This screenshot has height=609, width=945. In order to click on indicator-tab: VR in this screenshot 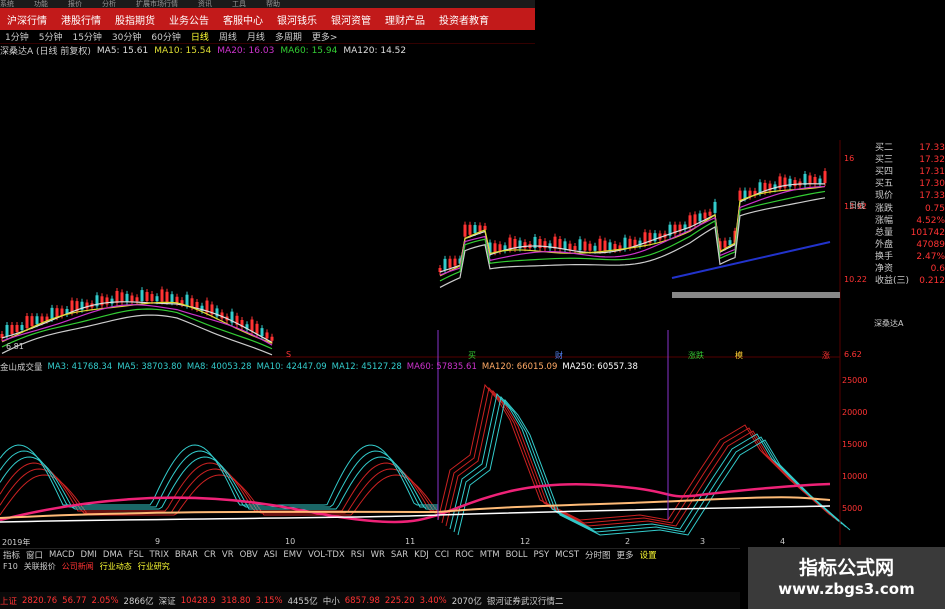, I will do `click(228, 555)`.